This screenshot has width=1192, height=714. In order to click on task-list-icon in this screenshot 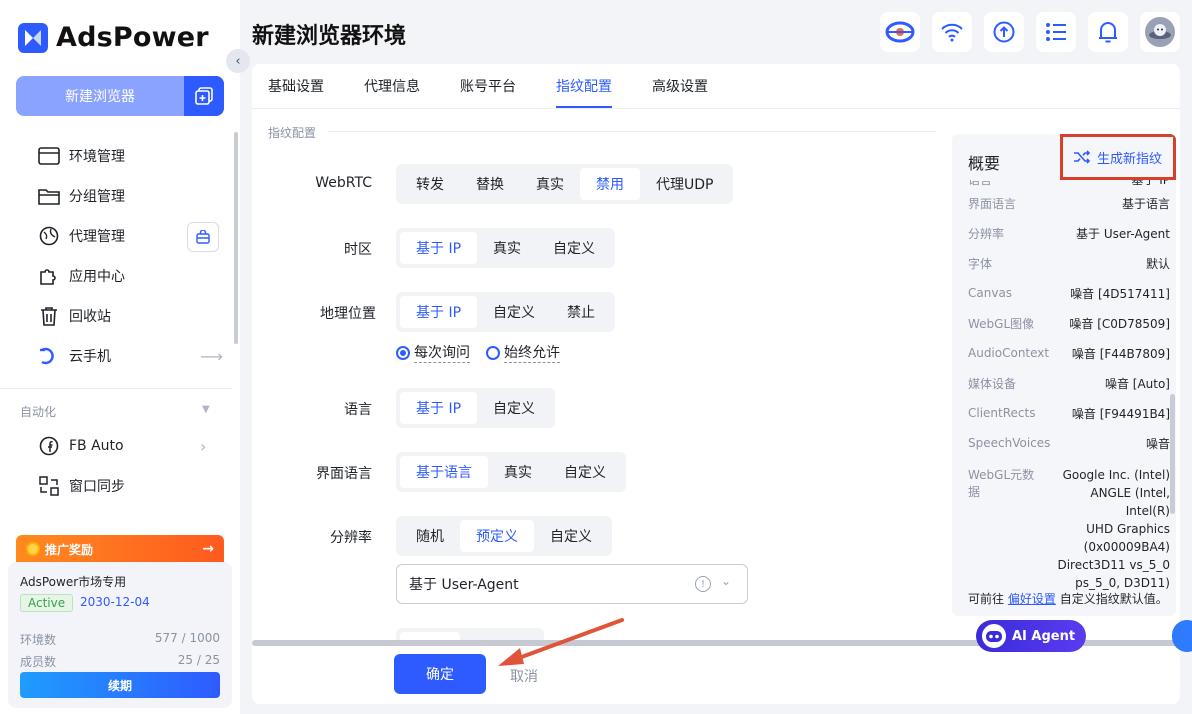, I will do `click(1056, 32)`.